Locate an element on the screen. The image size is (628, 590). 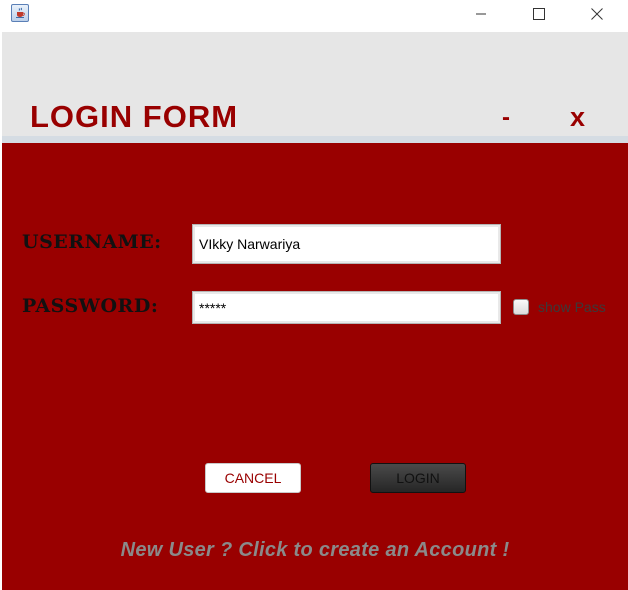
os-titlebar is located at coordinates (314, 16).